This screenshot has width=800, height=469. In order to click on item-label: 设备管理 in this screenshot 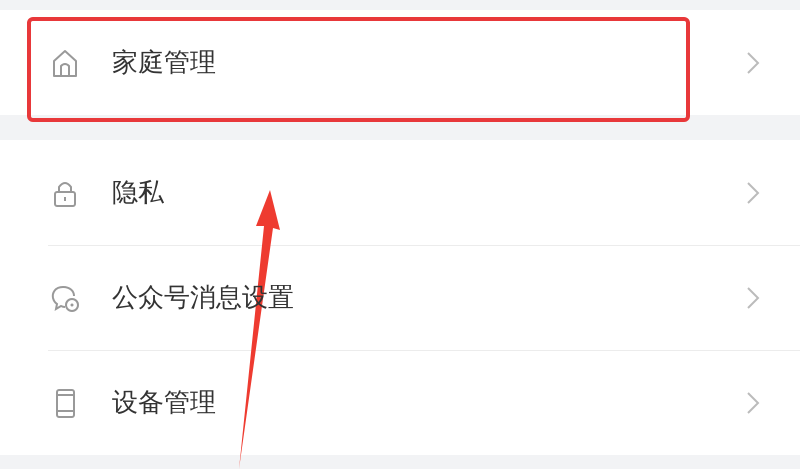, I will do `click(164, 403)`.